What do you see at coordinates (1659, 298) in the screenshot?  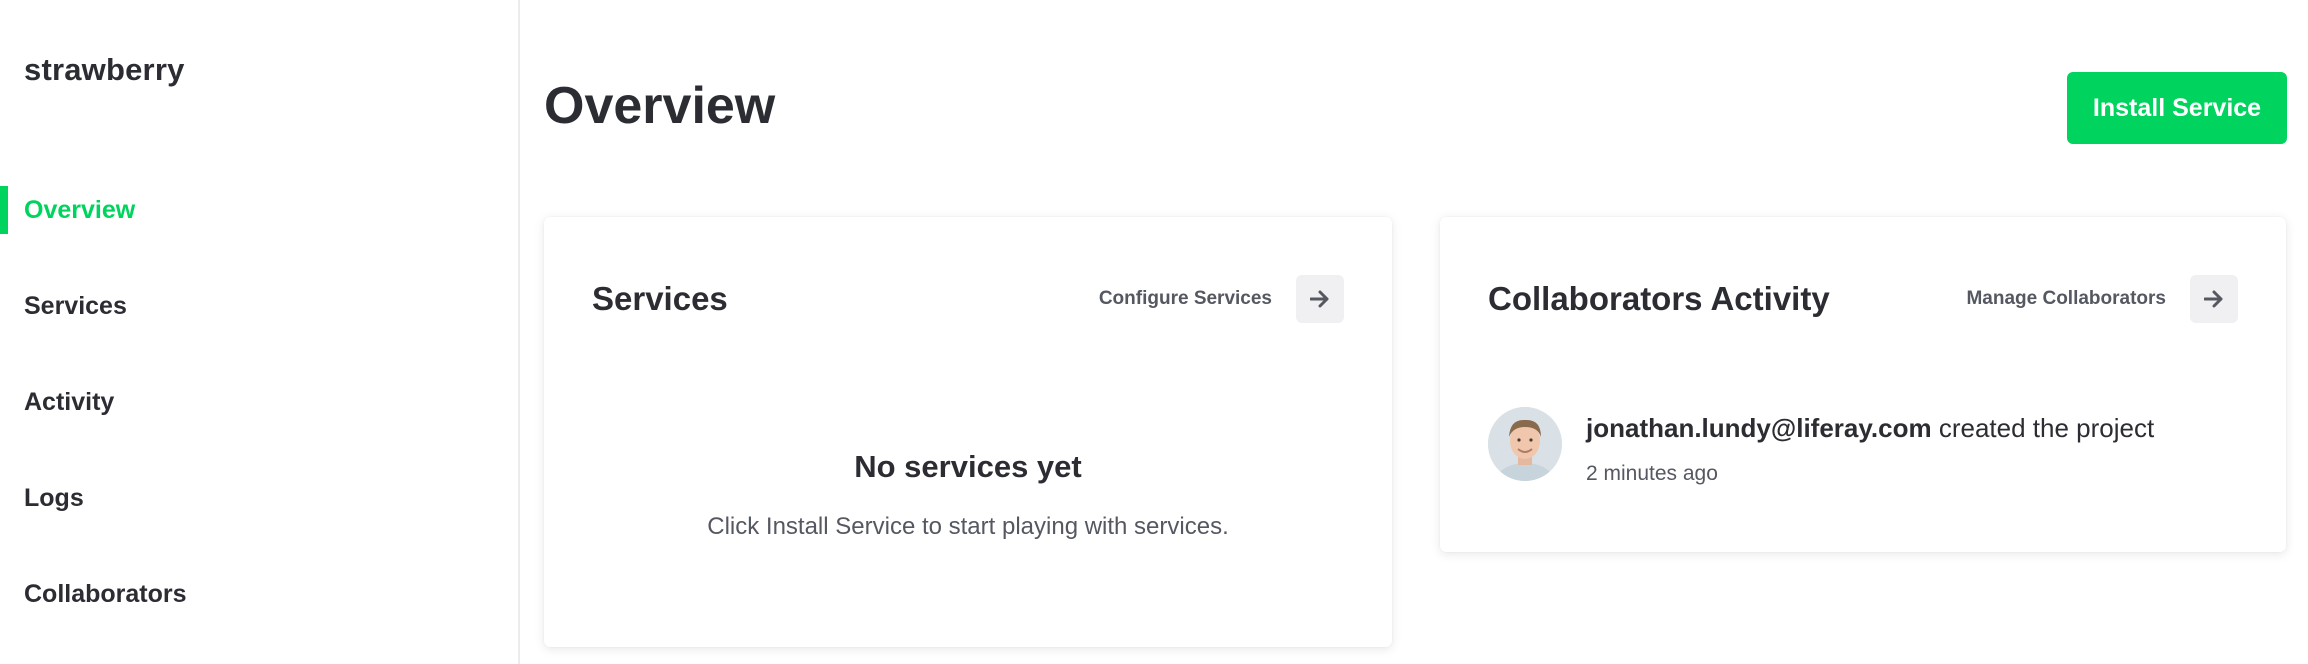 I see `collaborators-card-title: Collaborators Activity` at bounding box center [1659, 298].